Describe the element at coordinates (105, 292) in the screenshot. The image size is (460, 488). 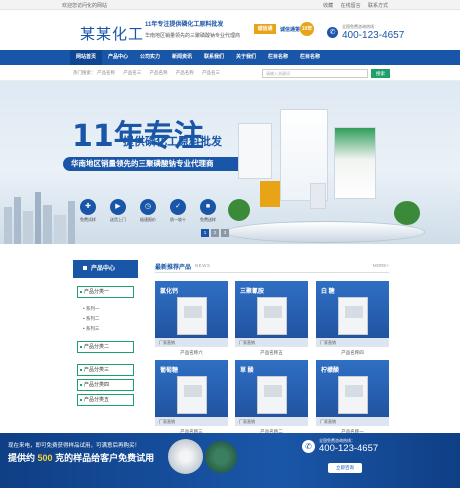
I see `sidebar-category: 产品分类一` at that location.